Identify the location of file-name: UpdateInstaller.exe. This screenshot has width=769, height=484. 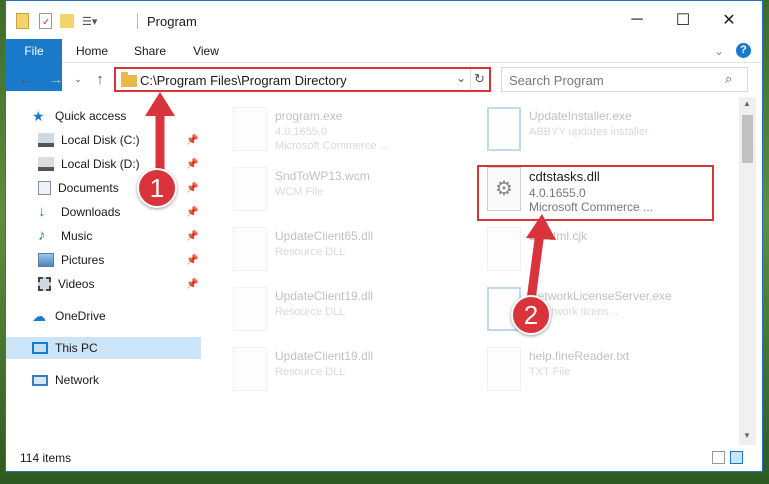
(580, 116).